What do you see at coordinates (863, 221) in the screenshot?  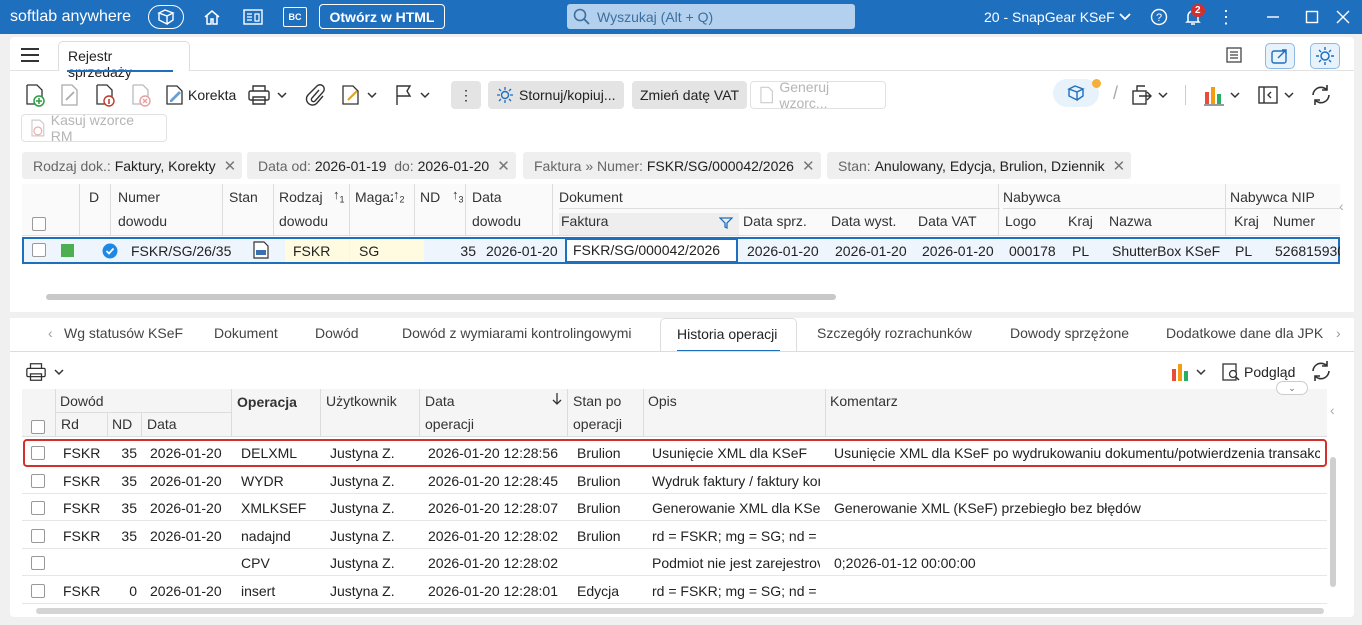 I see `header-data-wyst: Data wyst.` at bounding box center [863, 221].